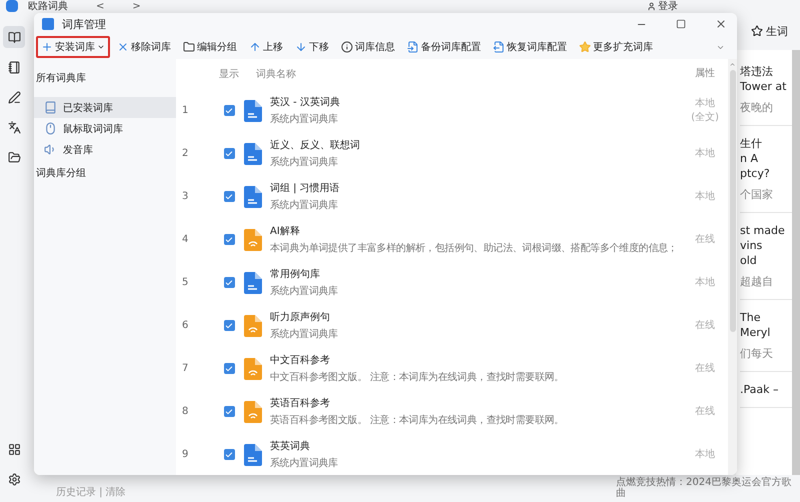 Image resolution: width=800 pixels, height=502 pixels. Describe the element at coordinates (300, 360) in the screenshot. I see `dictionary-name: 中文百科参考` at that location.